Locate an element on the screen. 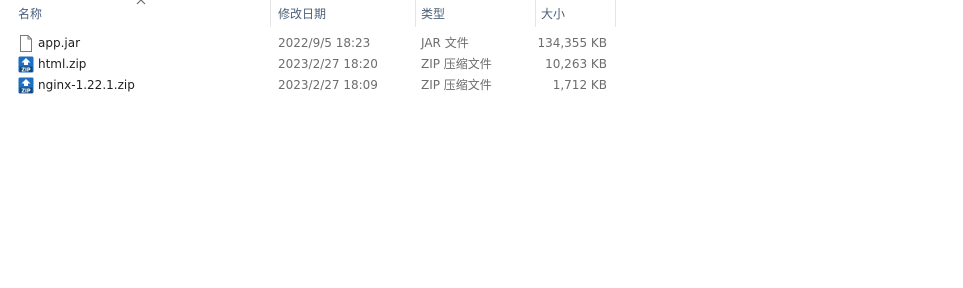 Image resolution: width=963 pixels, height=288 pixels. file-size: 1,712 KB is located at coordinates (579, 85).